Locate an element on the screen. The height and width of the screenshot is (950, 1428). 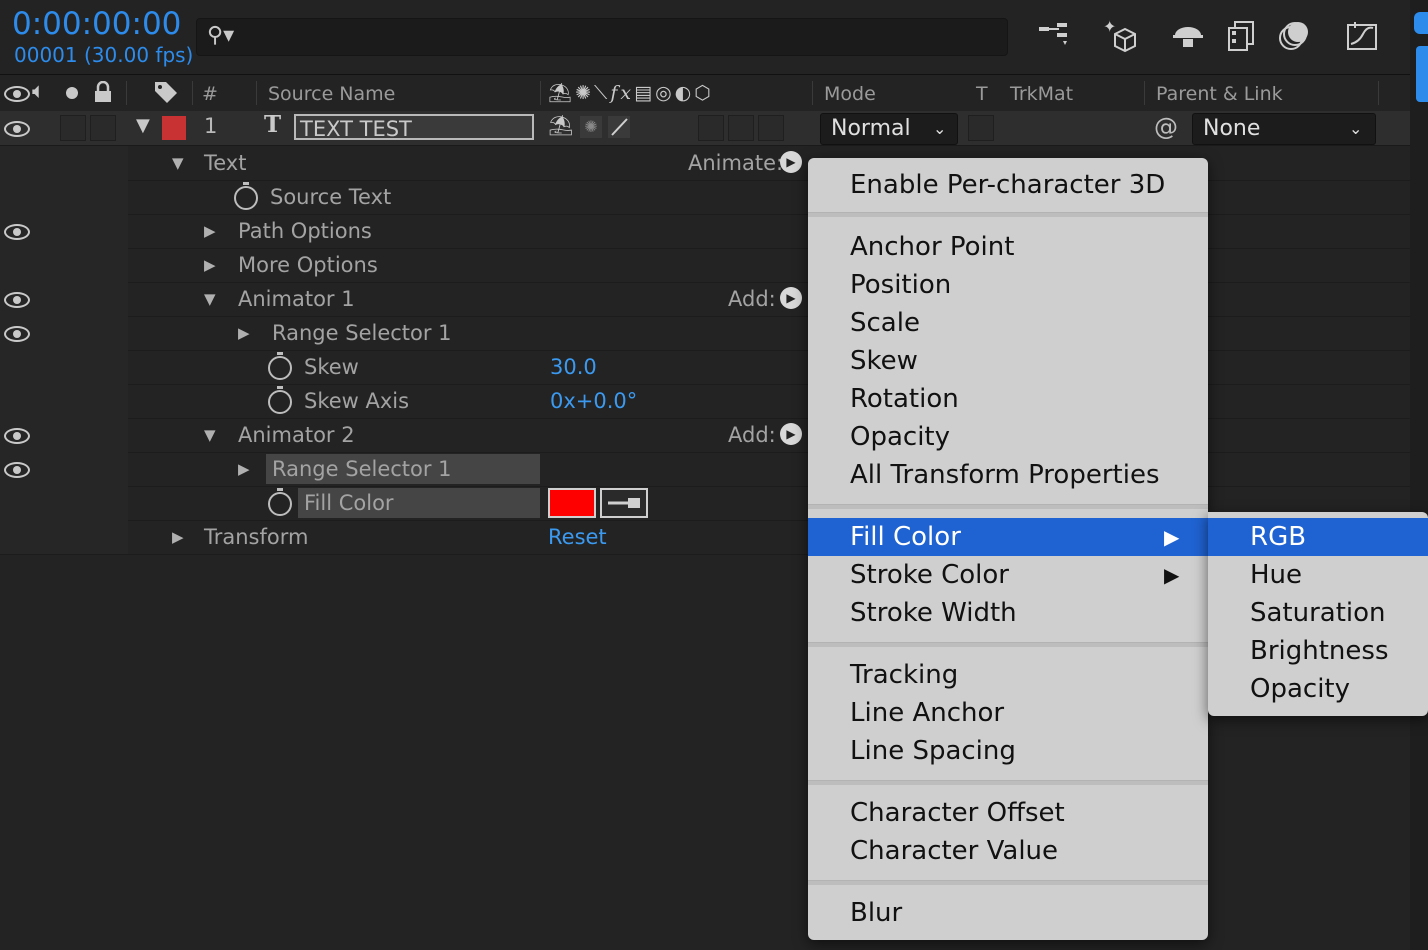
animate-menu-button-icon: ▶ is located at coordinates (791, 162).